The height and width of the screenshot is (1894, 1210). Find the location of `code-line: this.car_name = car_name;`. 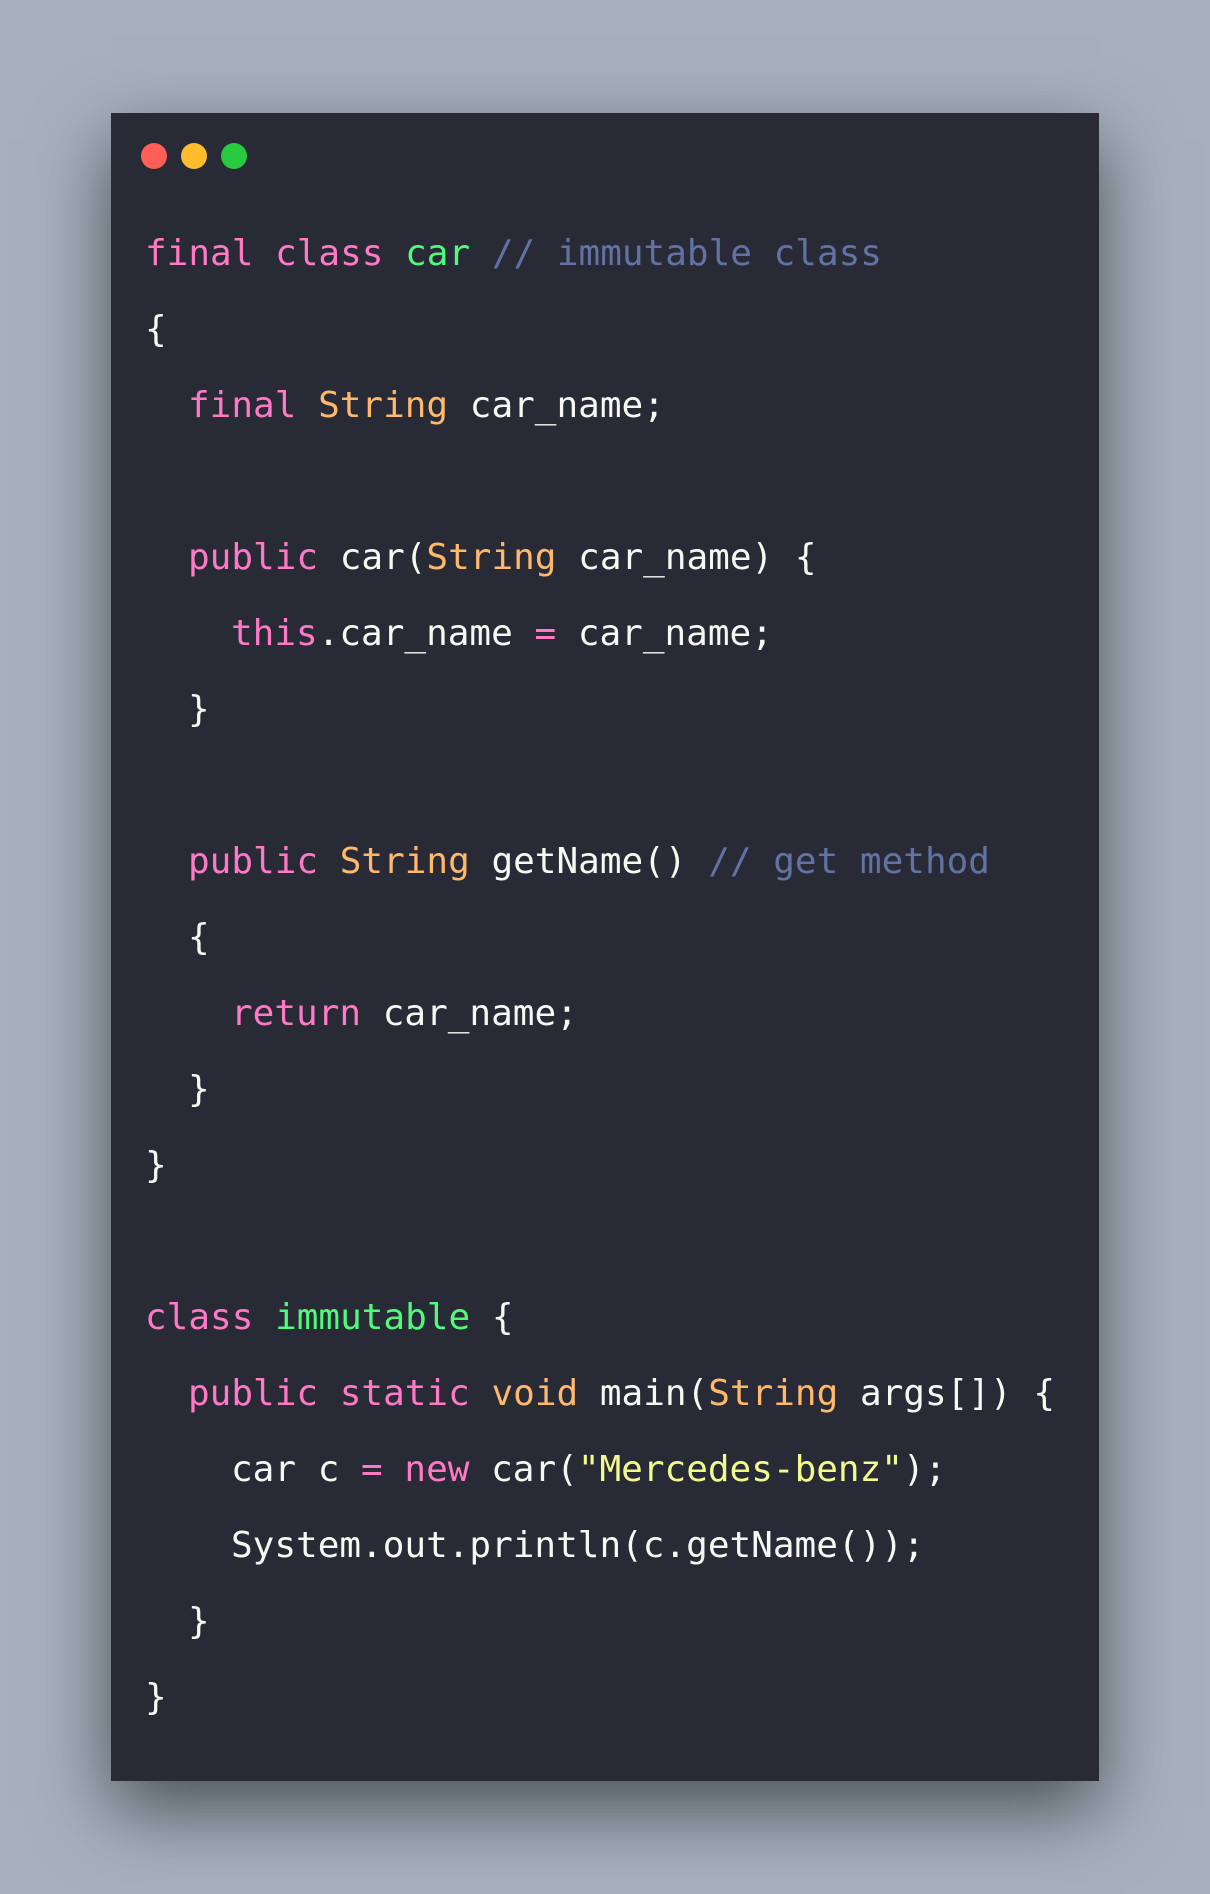

code-line: this.car_name = car_name; is located at coordinates (600, 634).